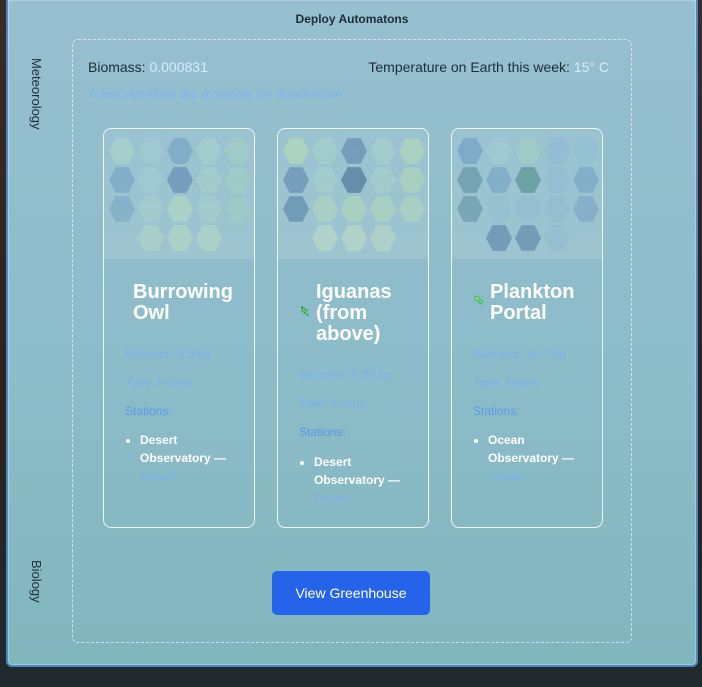 This screenshot has width=702, height=687. Describe the element at coordinates (506, 476) in the screenshot. I see `station-location: Ocean` at that location.